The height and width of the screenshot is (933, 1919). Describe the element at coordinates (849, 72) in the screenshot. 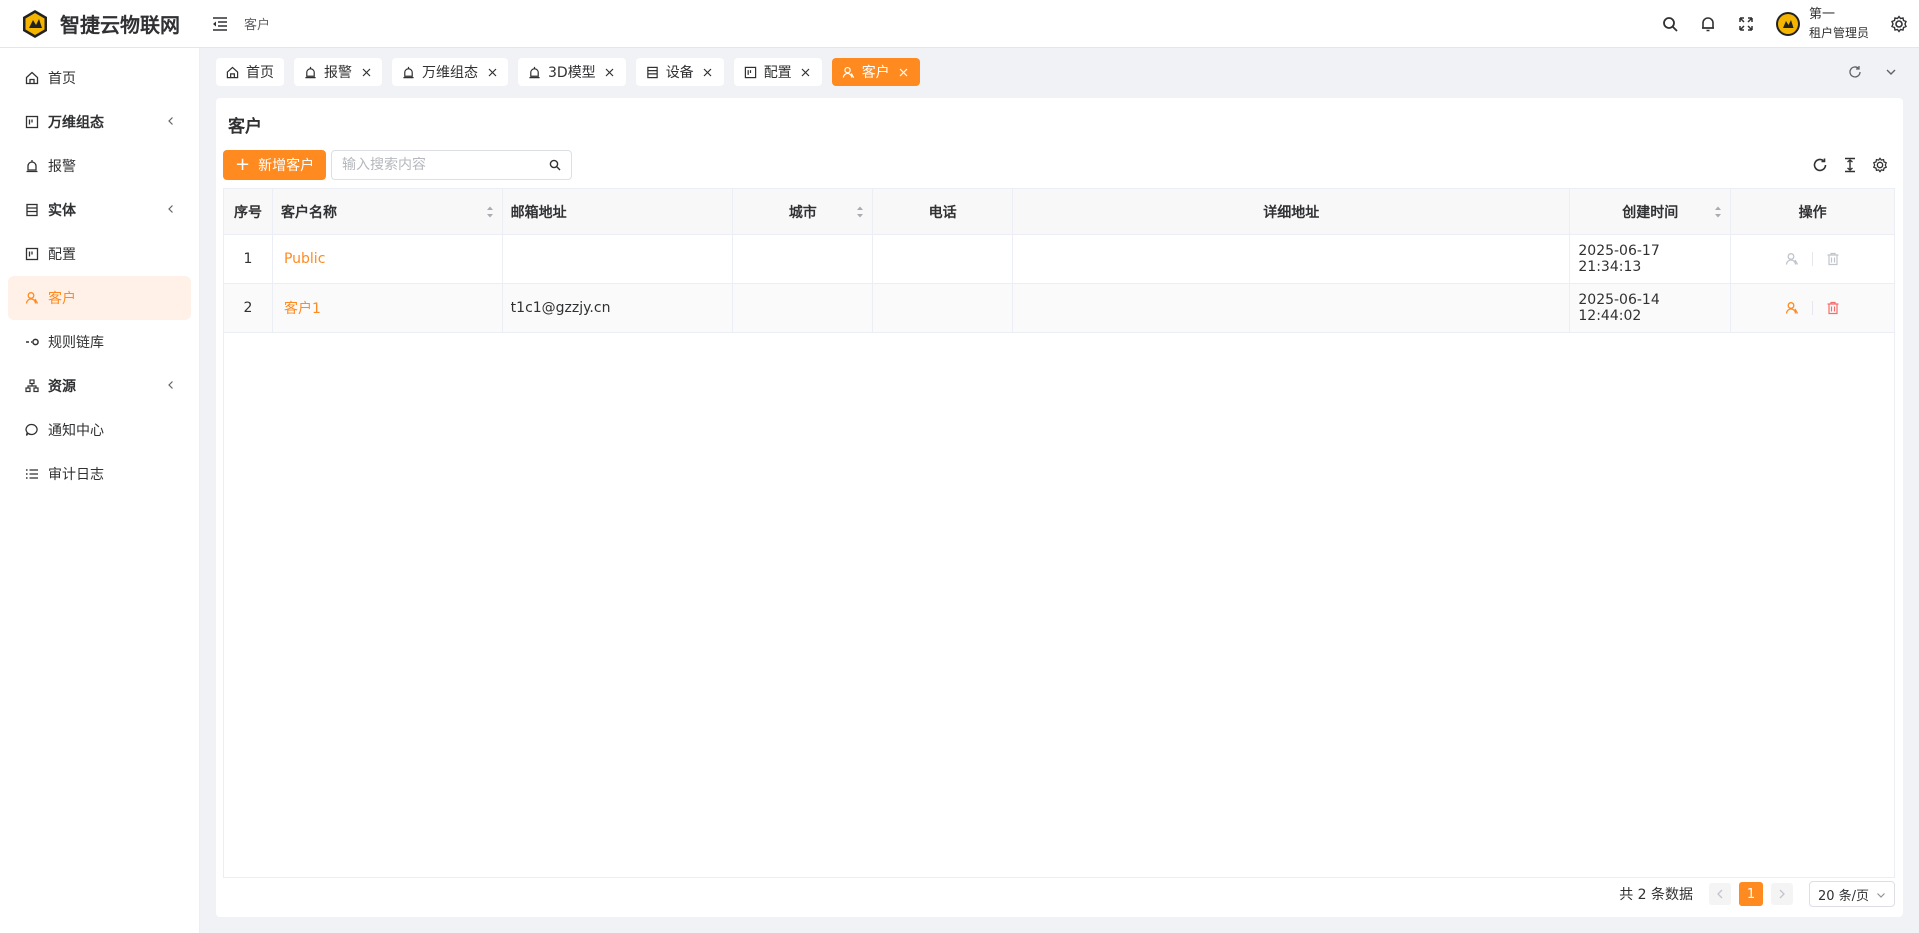

I see `customer-icon` at that location.